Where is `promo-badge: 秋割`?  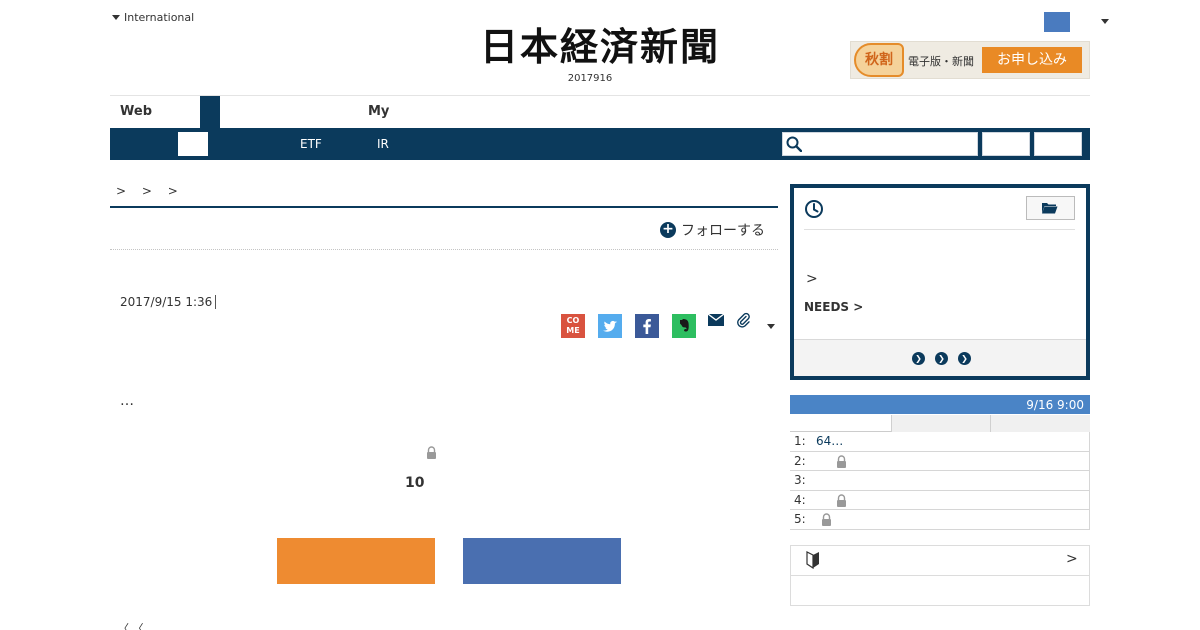 promo-badge: 秋割 is located at coordinates (879, 60).